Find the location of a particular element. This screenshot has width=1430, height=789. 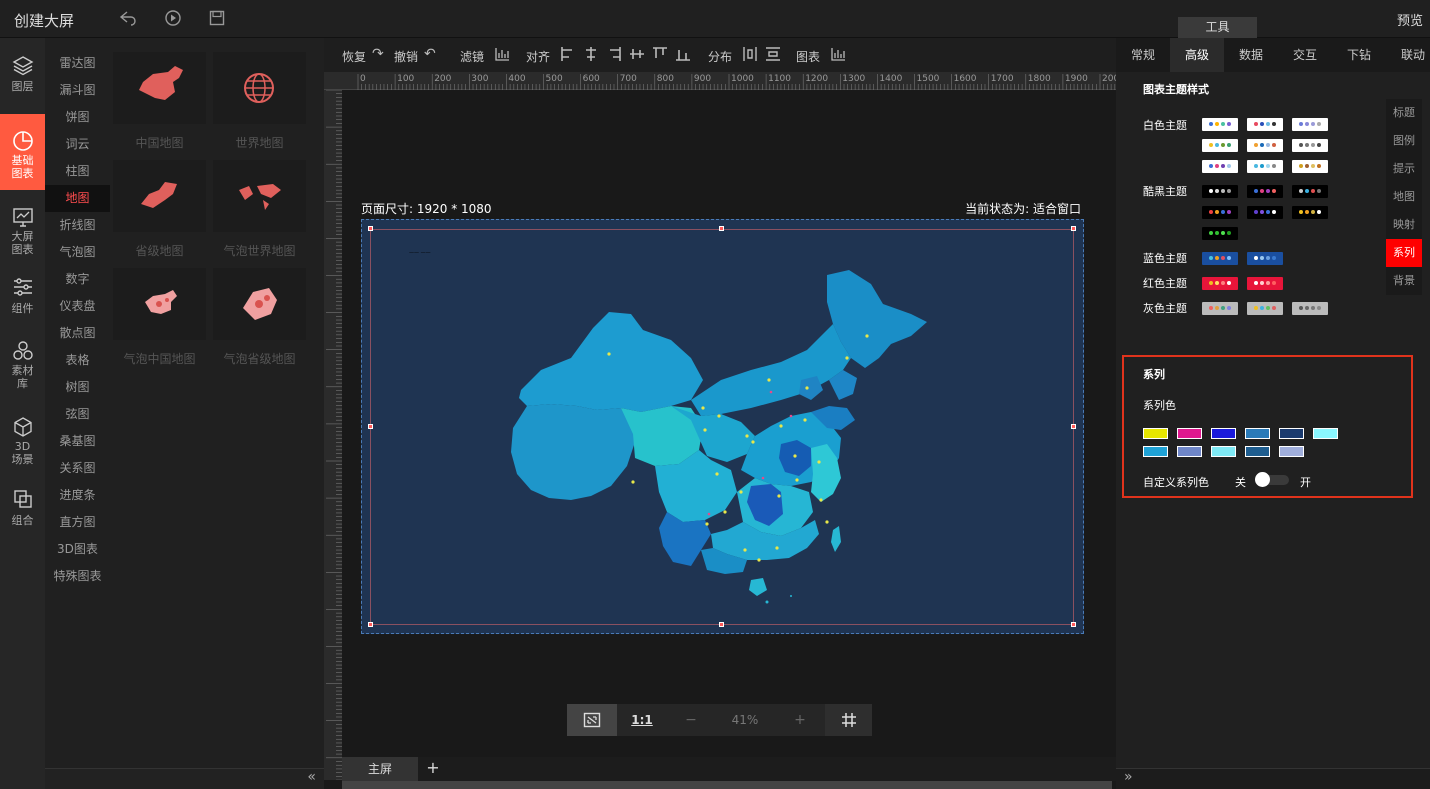

align-right-icon is located at coordinates (614, 56).